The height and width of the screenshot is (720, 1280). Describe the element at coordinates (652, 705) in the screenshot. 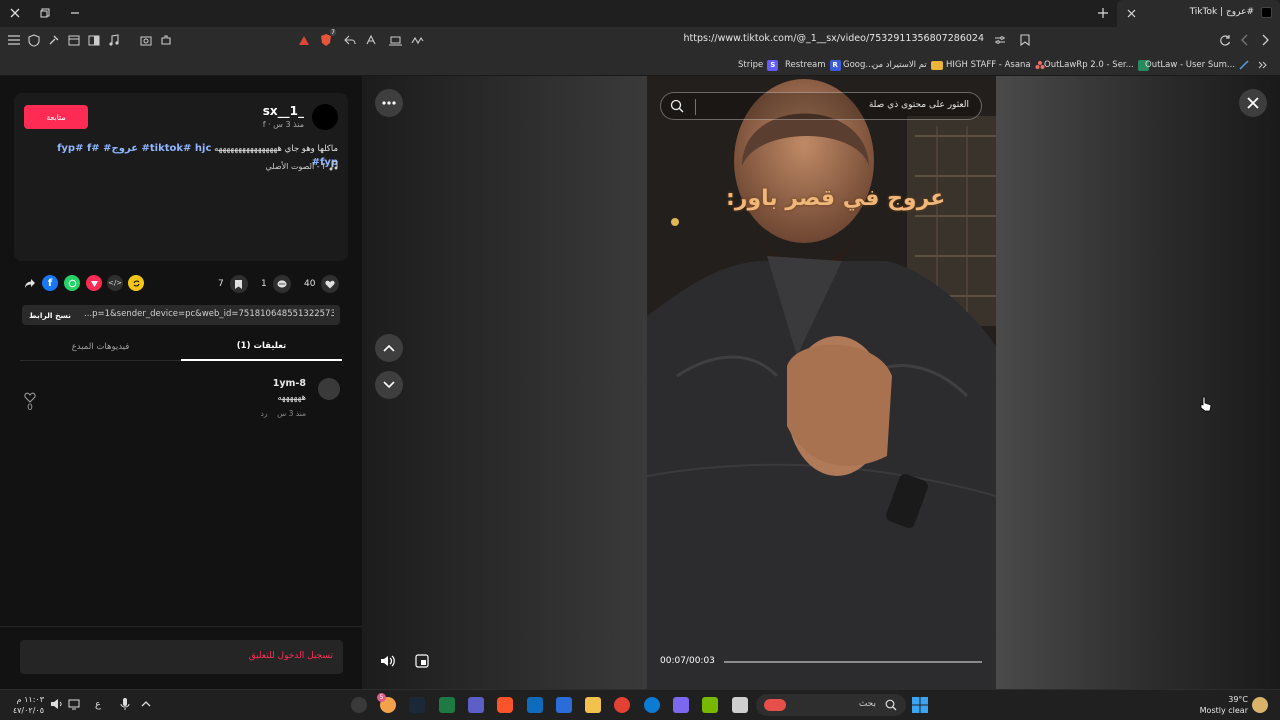

I see `edge-icon` at that location.